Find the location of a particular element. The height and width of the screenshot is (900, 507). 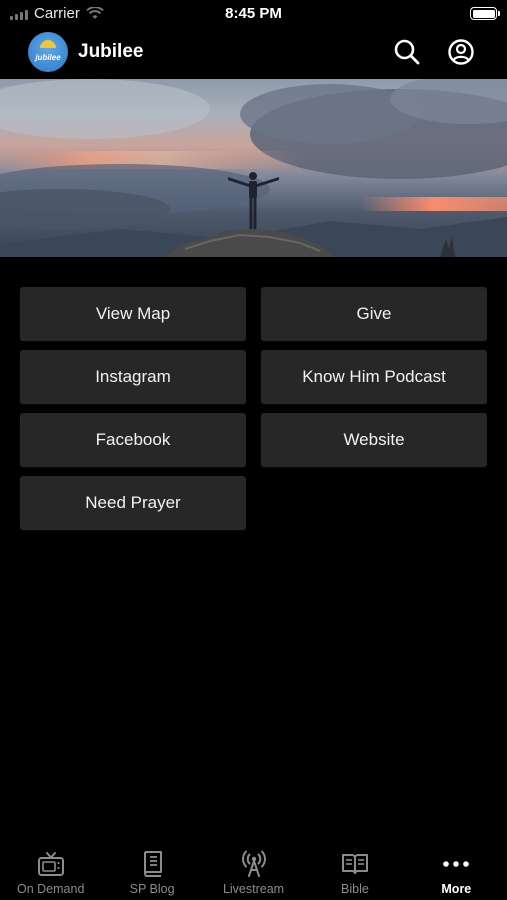

more-icon is located at coordinates (456, 864).